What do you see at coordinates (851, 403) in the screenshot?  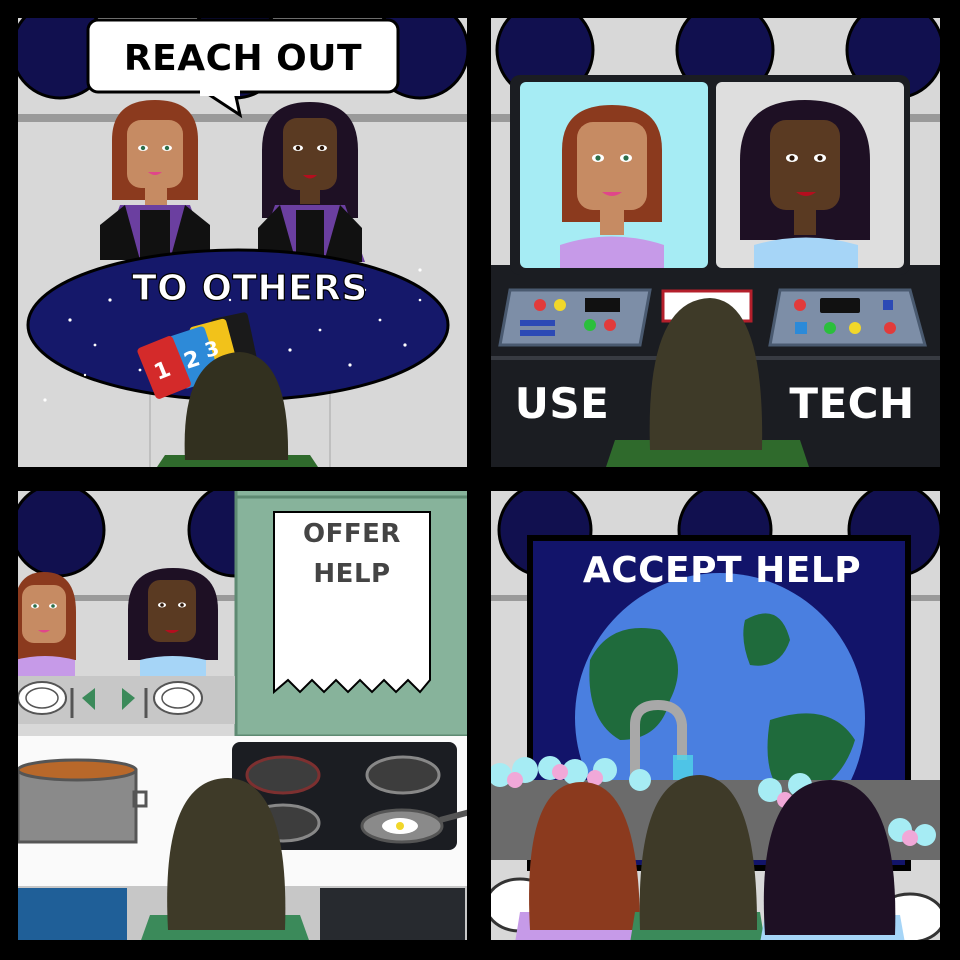 I see `caption-tech: Tech` at bounding box center [851, 403].